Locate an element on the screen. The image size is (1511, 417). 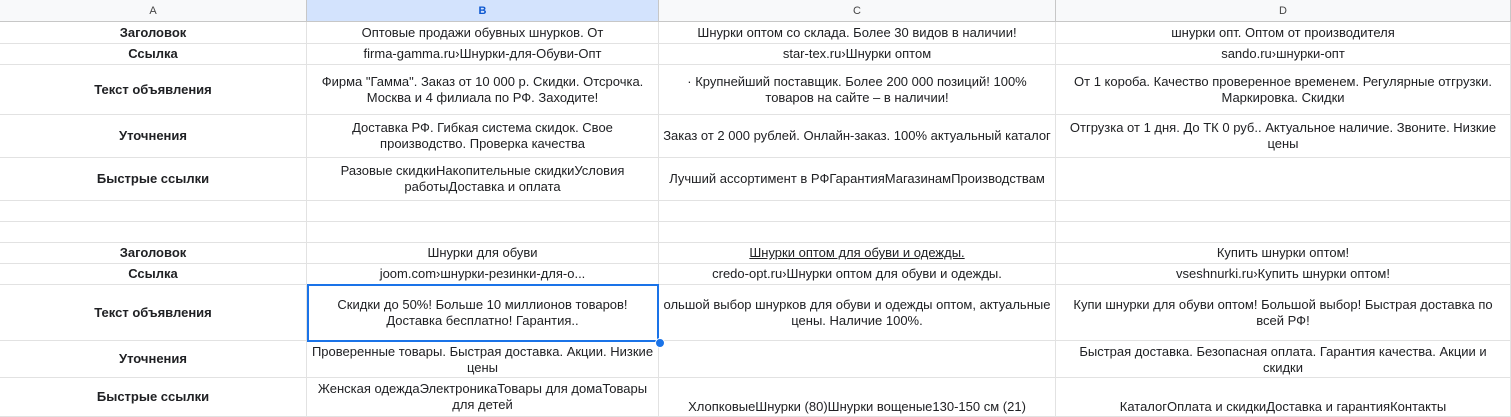
cell-headline: Шнурки оптом для обуви и одежды. is located at coordinates (857, 253).